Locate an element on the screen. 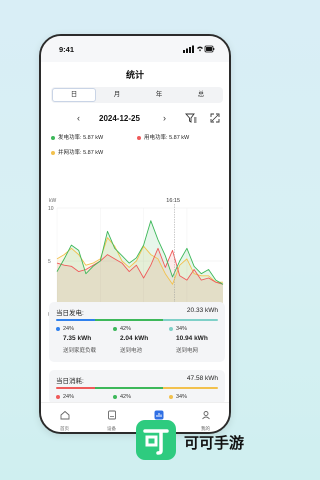  consumption-bar is located at coordinates (137, 388).